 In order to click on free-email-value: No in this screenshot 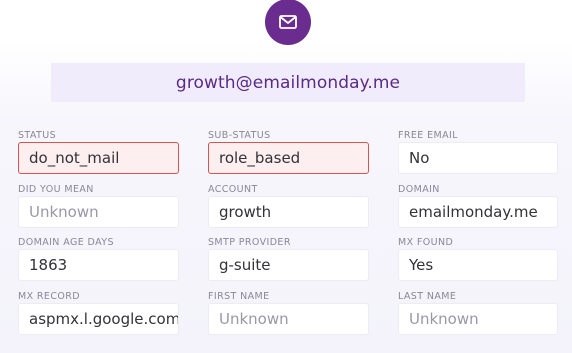, I will do `click(478, 158)`.